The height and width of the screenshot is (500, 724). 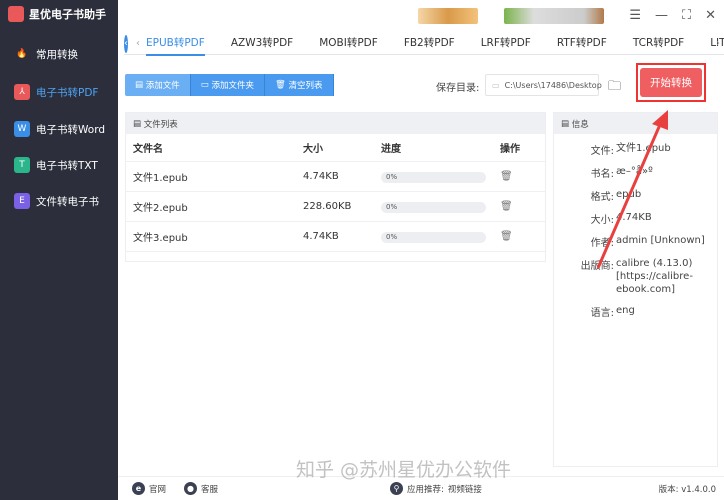 I want to click on word-icon: W, so click(x=22, y=129).